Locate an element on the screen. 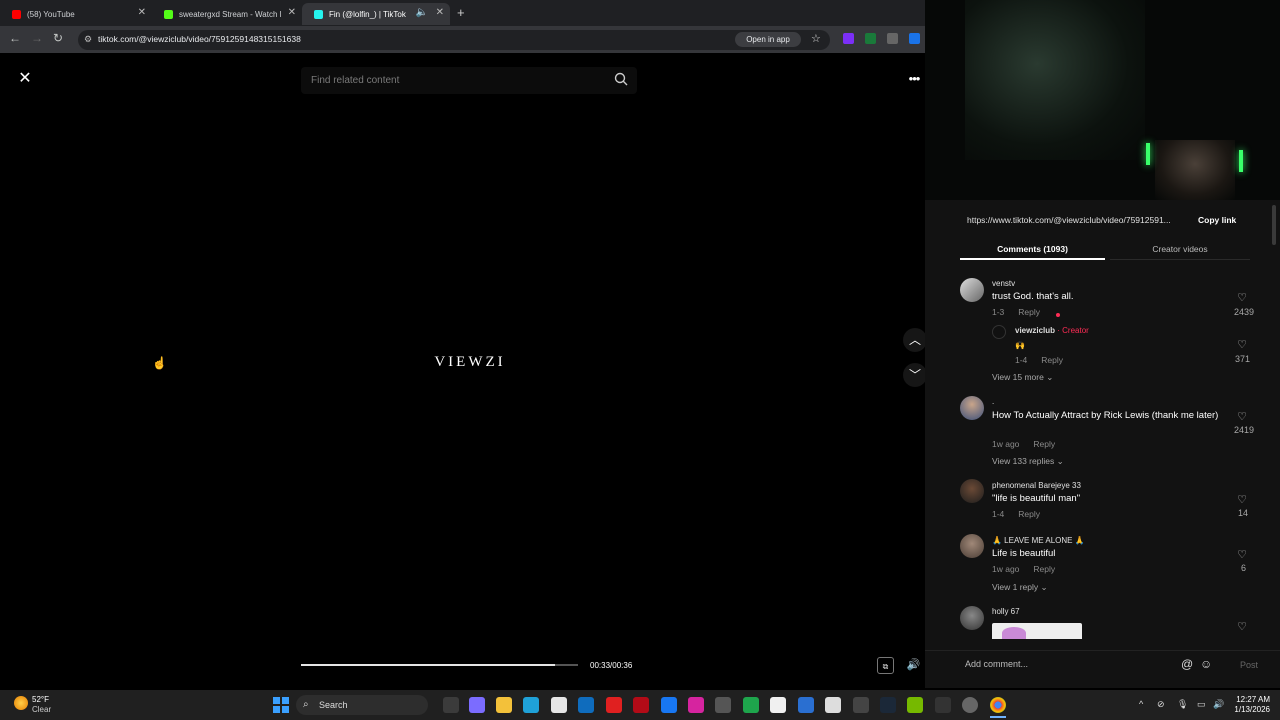  speaker-tray-icon: 🔊 is located at coordinates (1218, 704).